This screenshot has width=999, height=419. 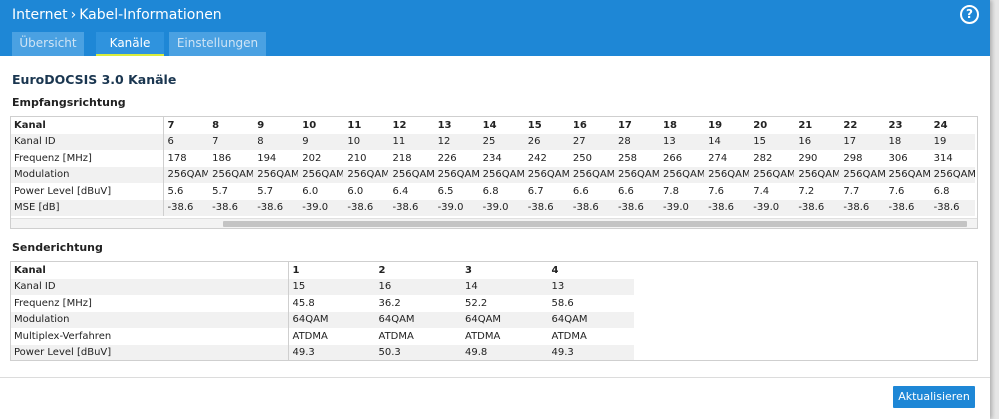 What do you see at coordinates (627, 158) in the screenshot?
I see `table-cell: 258` at bounding box center [627, 158].